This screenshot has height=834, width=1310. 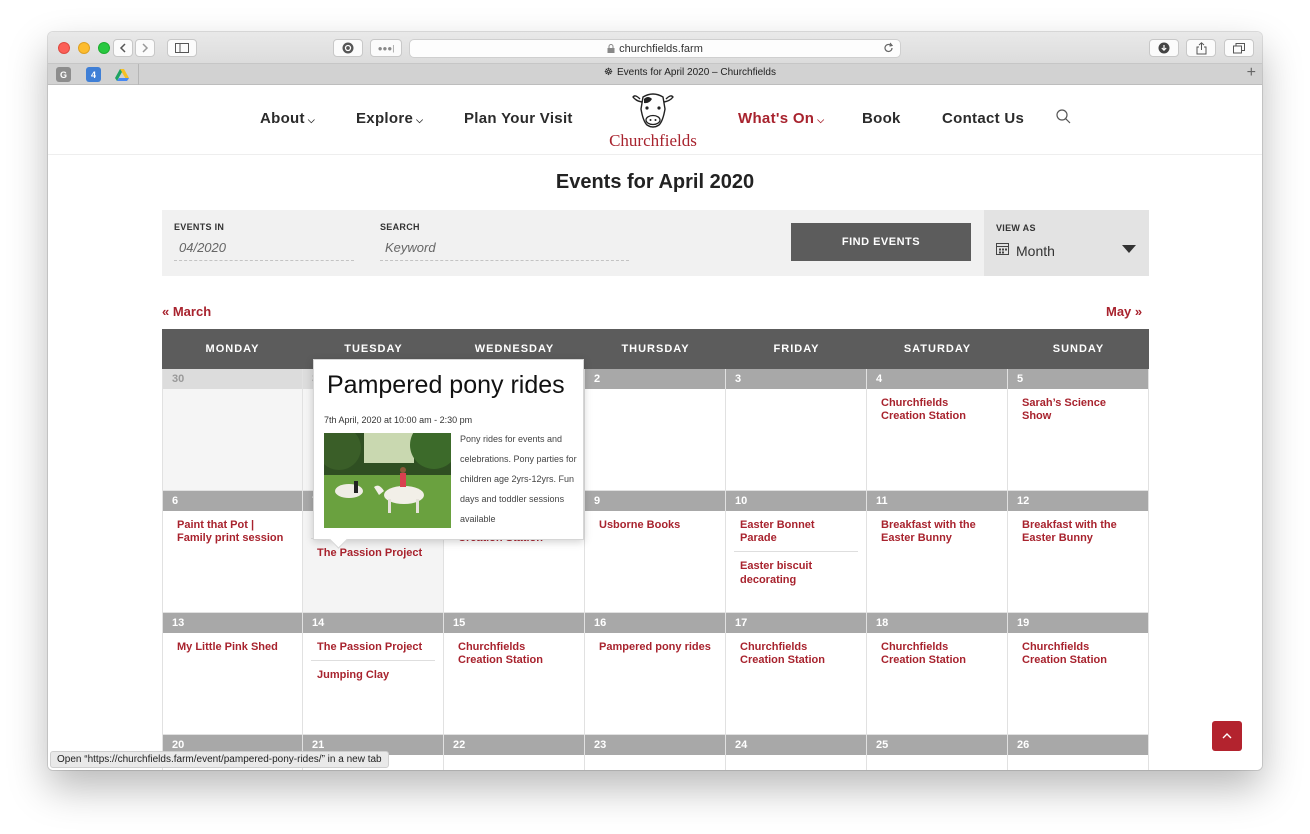 What do you see at coordinates (655, 524) in the screenshot?
I see `event-link: Usborne Books` at bounding box center [655, 524].